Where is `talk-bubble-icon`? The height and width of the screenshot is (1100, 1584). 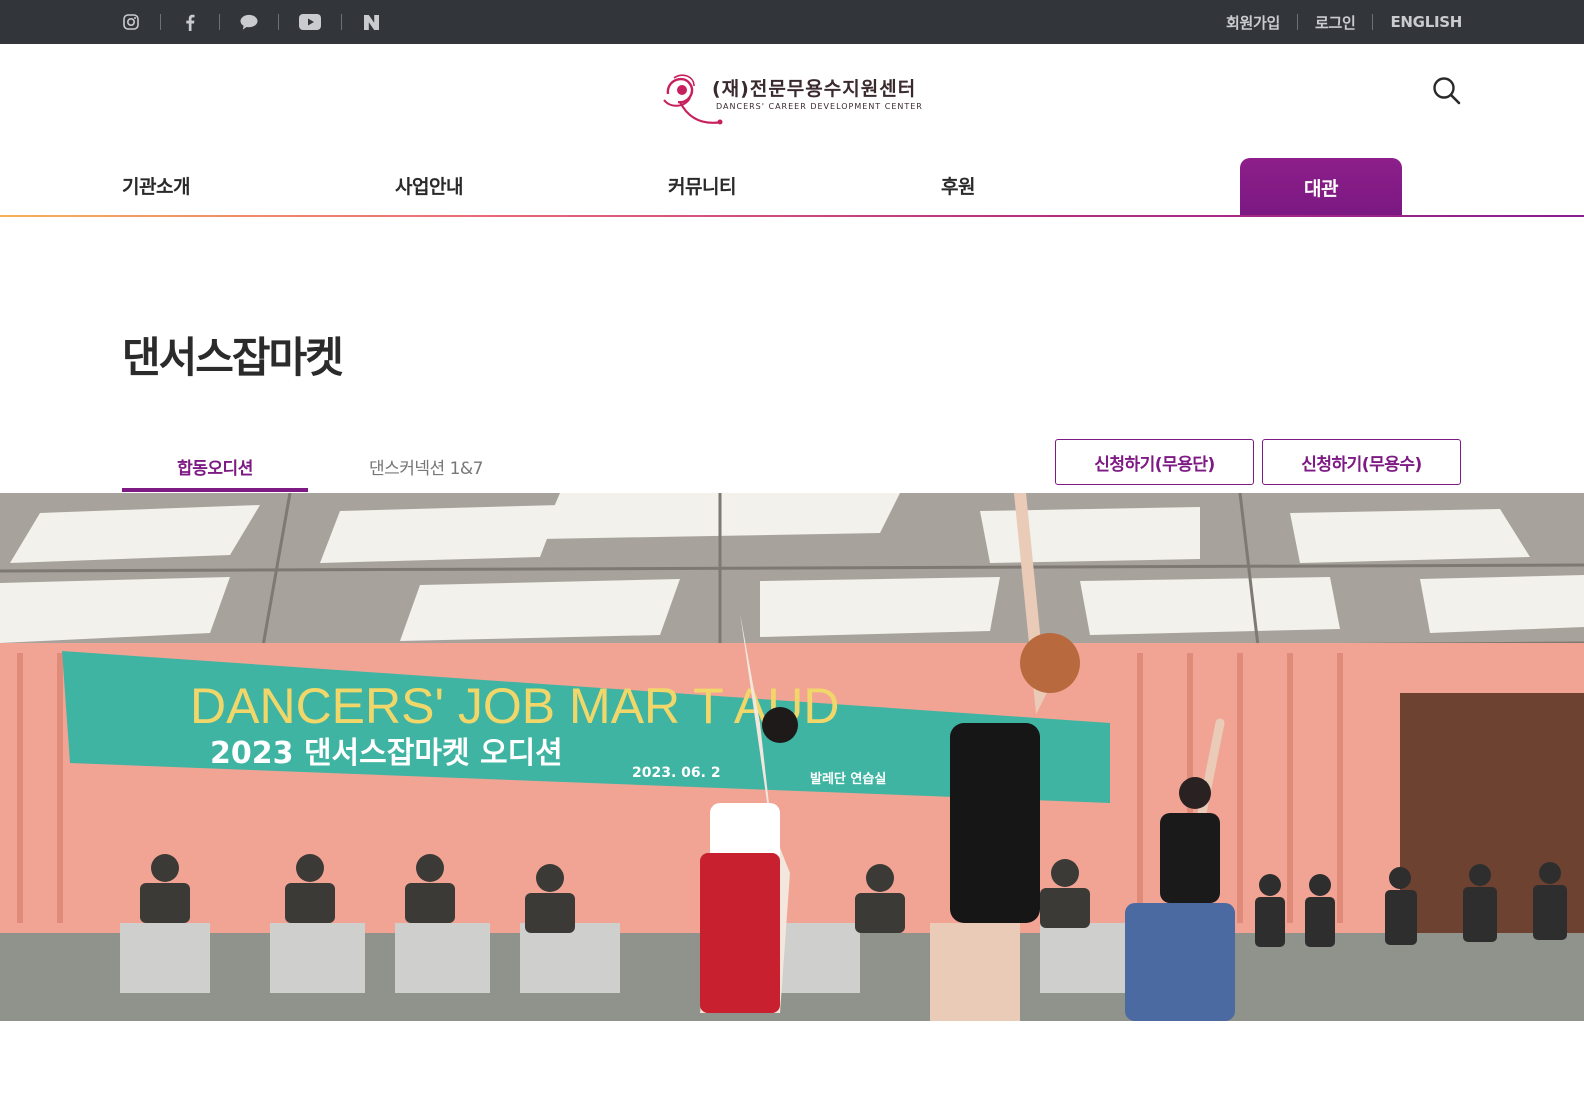
talk-bubble-icon is located at coordinates (249, 22).